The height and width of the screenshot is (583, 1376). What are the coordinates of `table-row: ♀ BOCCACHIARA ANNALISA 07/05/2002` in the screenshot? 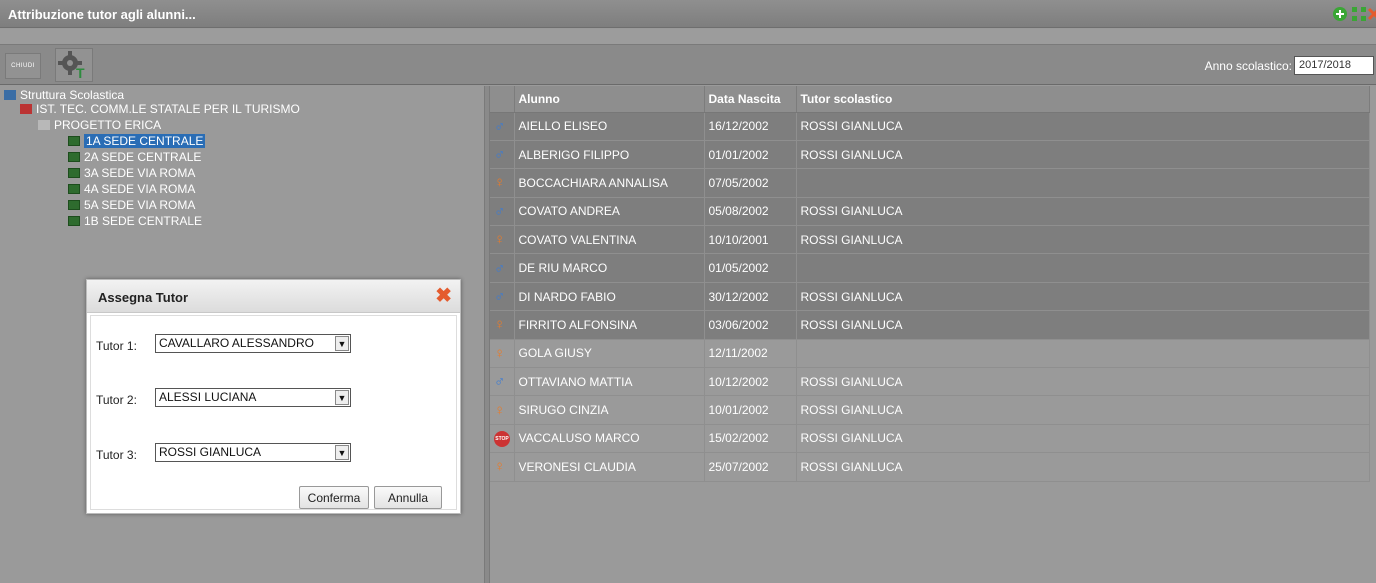 It's located at (930, 183).